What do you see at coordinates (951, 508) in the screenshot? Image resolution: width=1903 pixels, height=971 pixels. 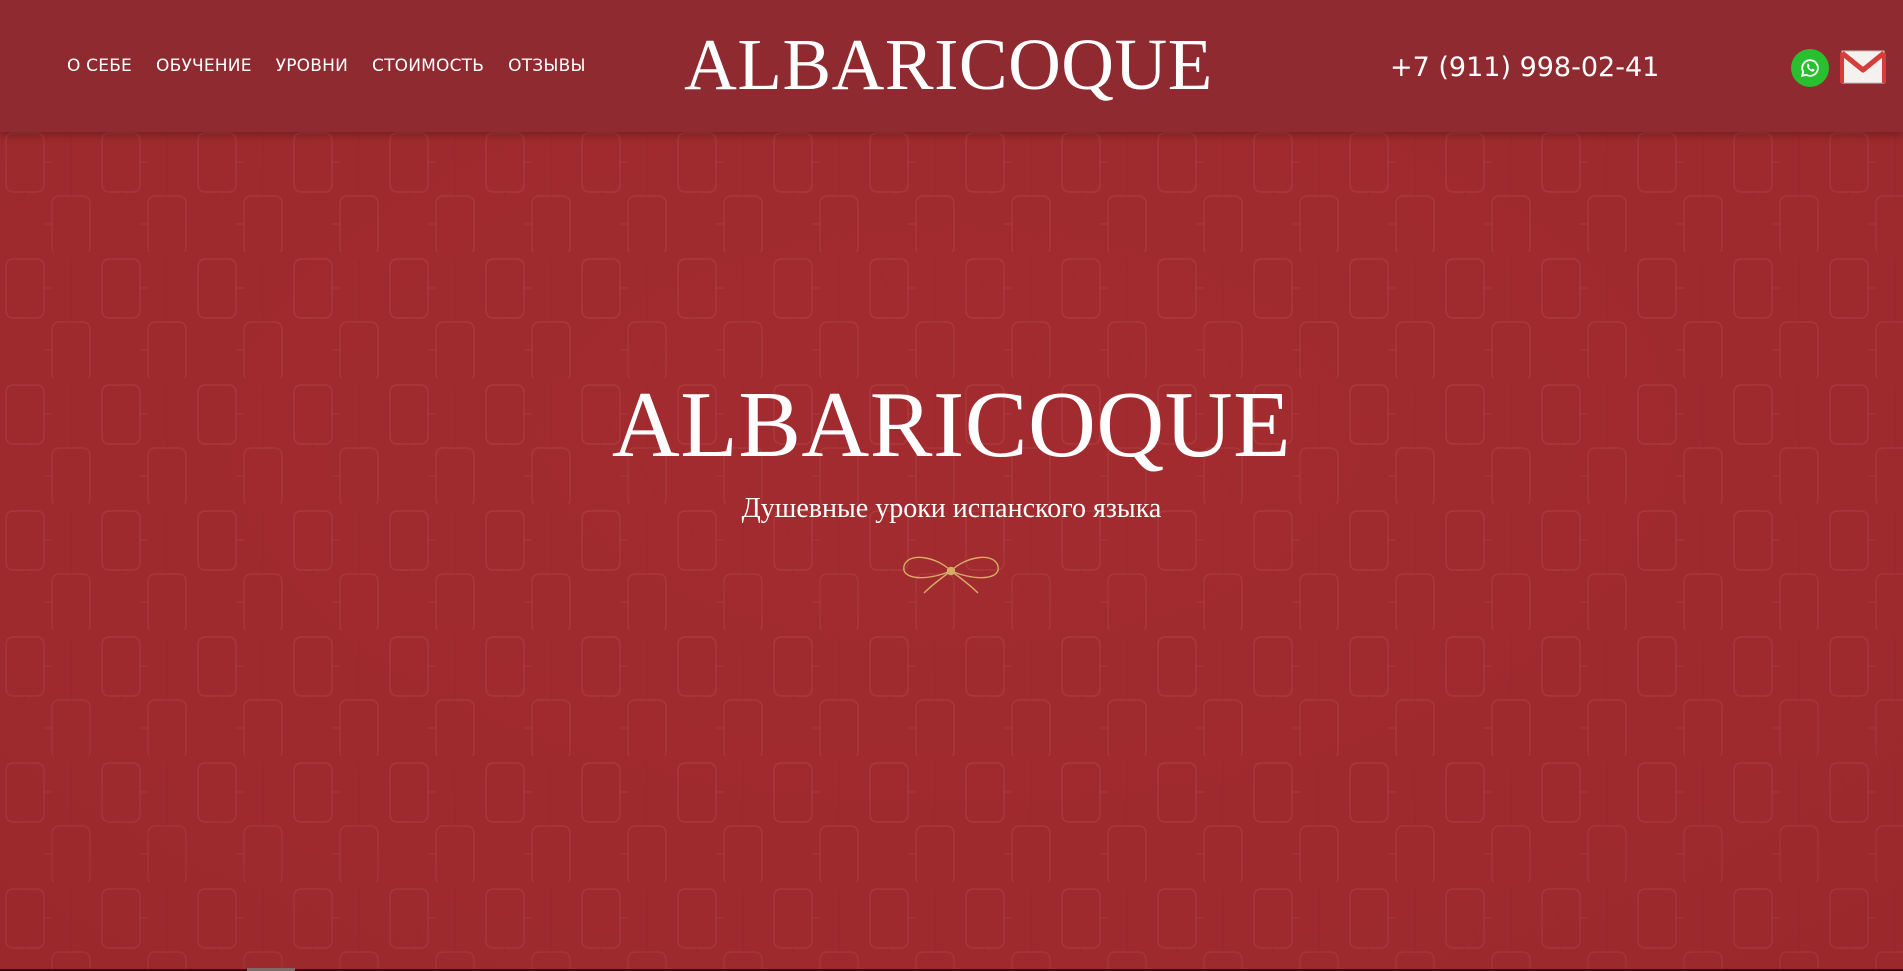 I see `hero-subtitle: Душевные уроки испанского языка` at bounding box center [951, 508].